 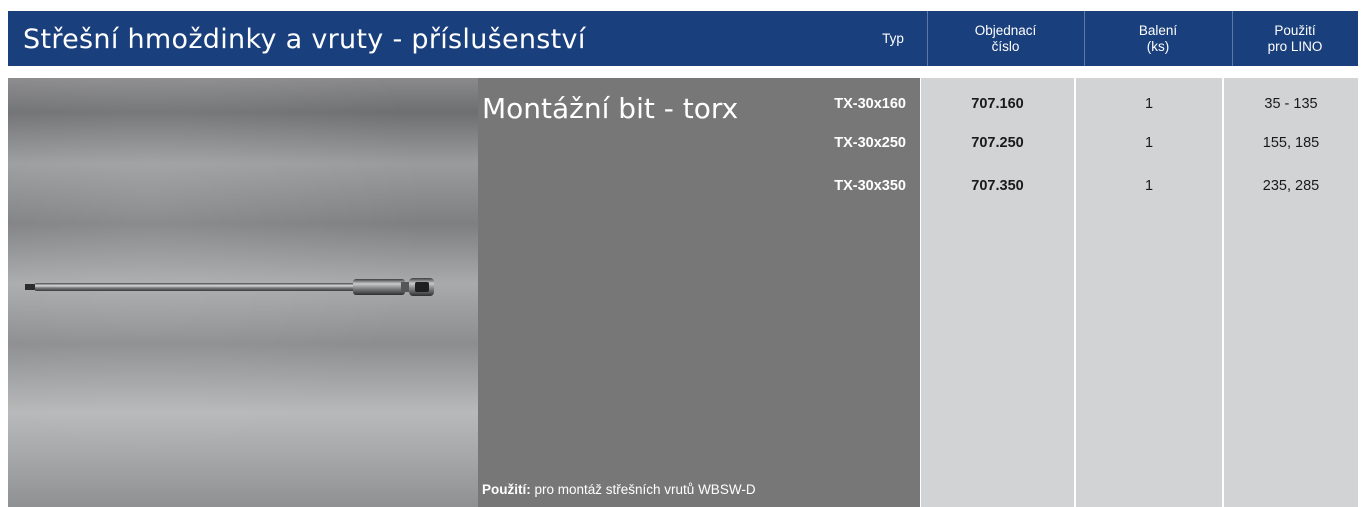 What do you see at coordinates (997, 143) in the screenshot?
I see `order-number-cell: 707.250` at bounding box center [997, 143].